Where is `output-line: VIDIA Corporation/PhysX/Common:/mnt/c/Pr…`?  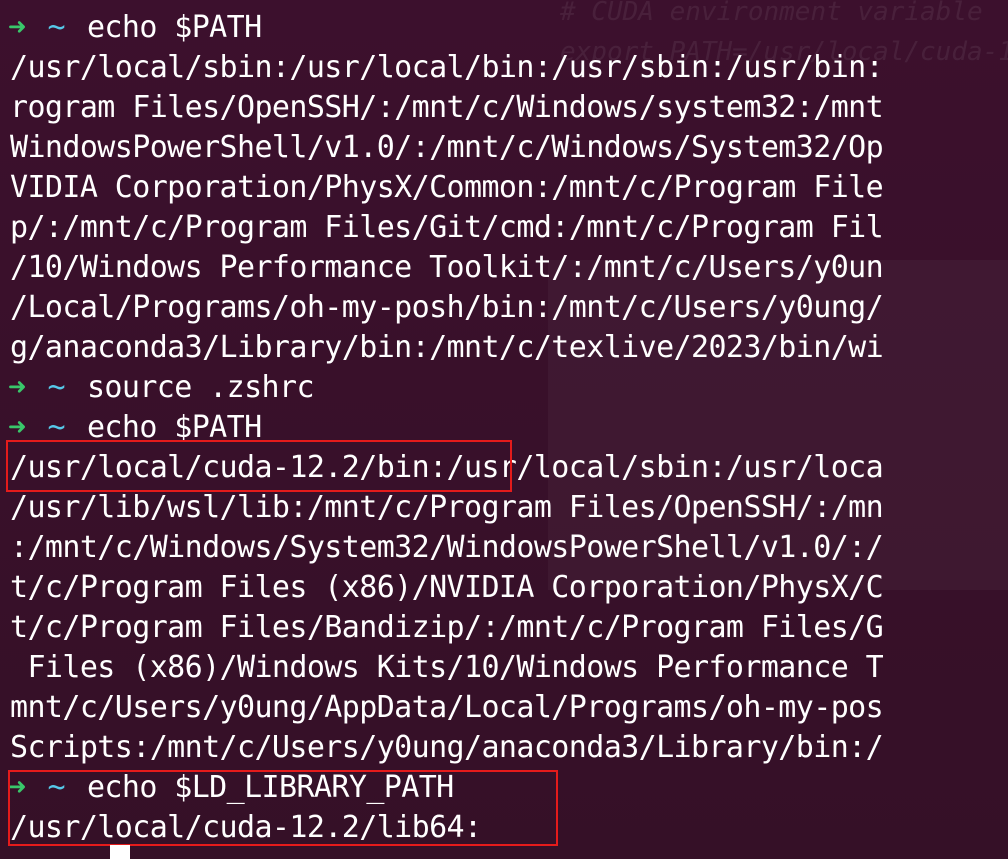
output-line: VIDIA Corporation/PhysX/Common:/mnt/c/Pr… is located at coordinates (442, 188).